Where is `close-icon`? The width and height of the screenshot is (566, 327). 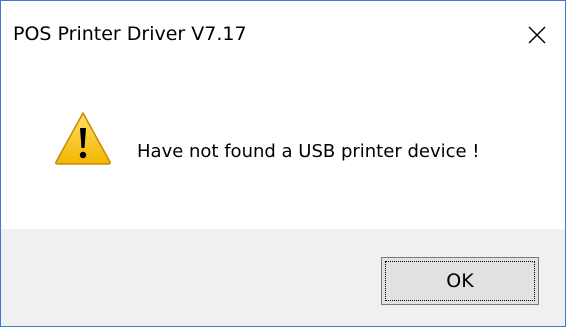 close-icon is located at coordinates (537, 35).